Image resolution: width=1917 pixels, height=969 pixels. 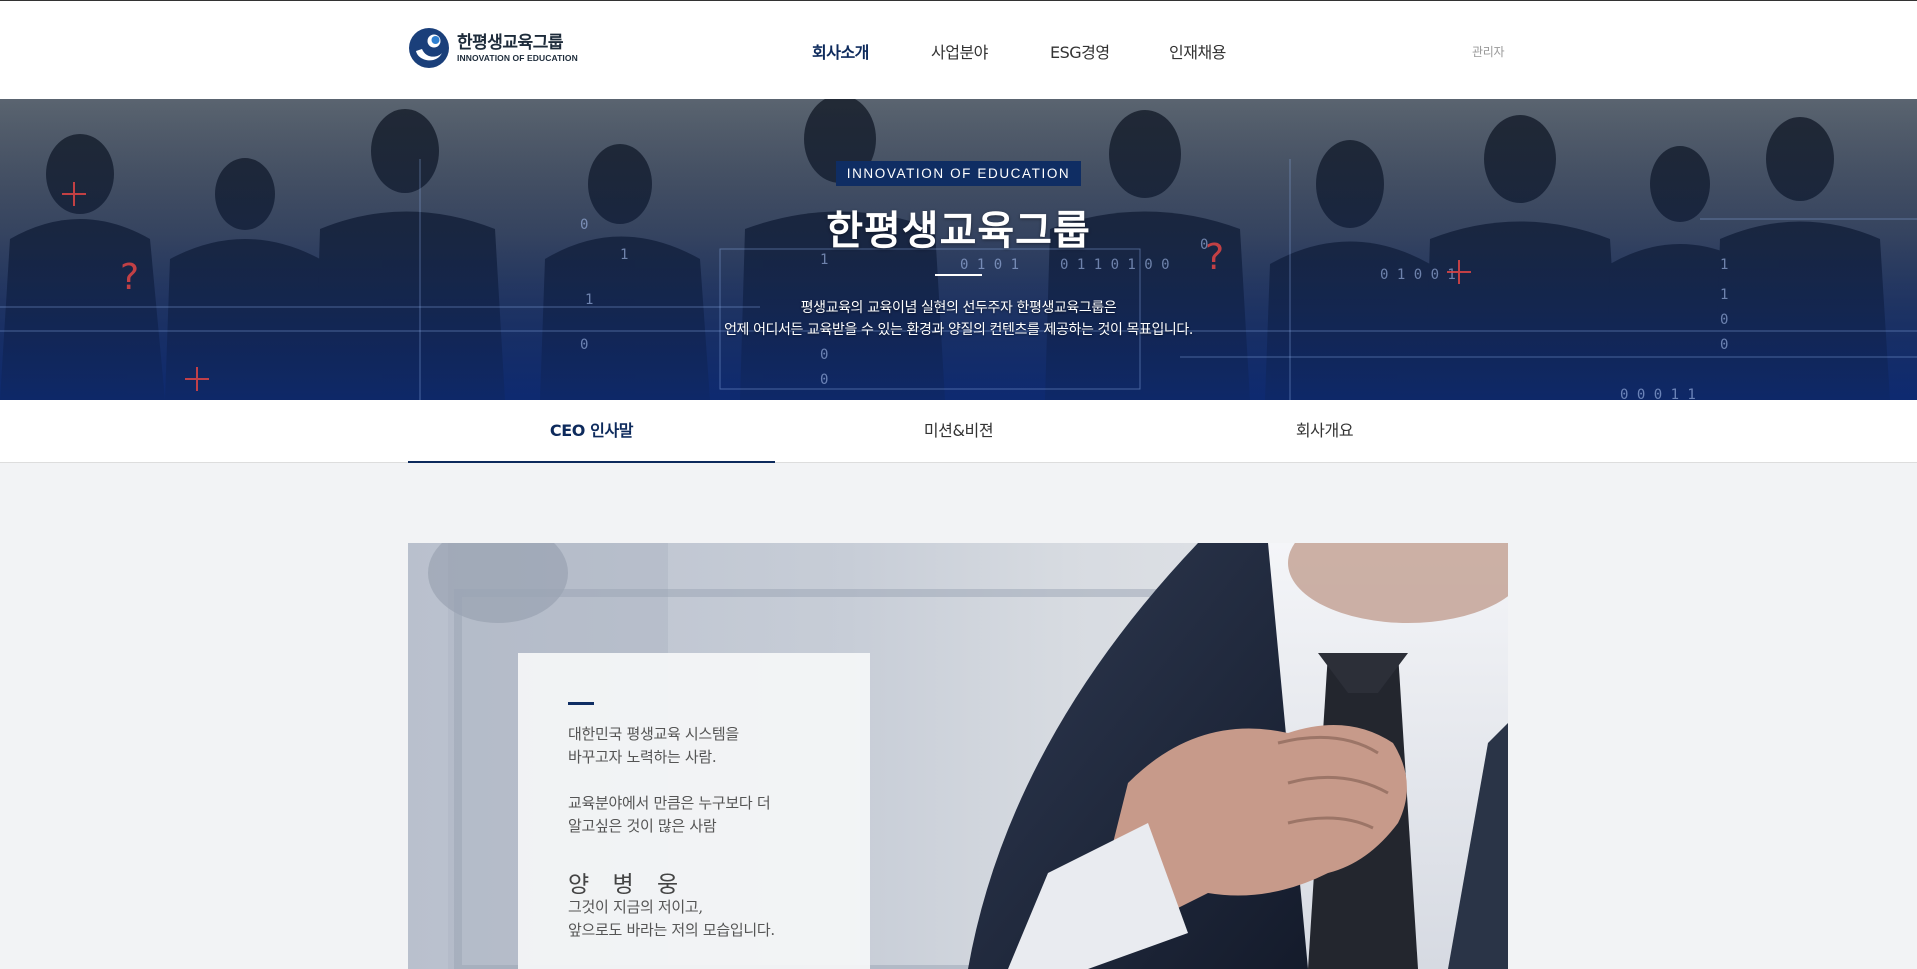 I want to click on main-nav: 회사소개 사업분야 ESG경영 인재채용, so click(x=1050, y=51).